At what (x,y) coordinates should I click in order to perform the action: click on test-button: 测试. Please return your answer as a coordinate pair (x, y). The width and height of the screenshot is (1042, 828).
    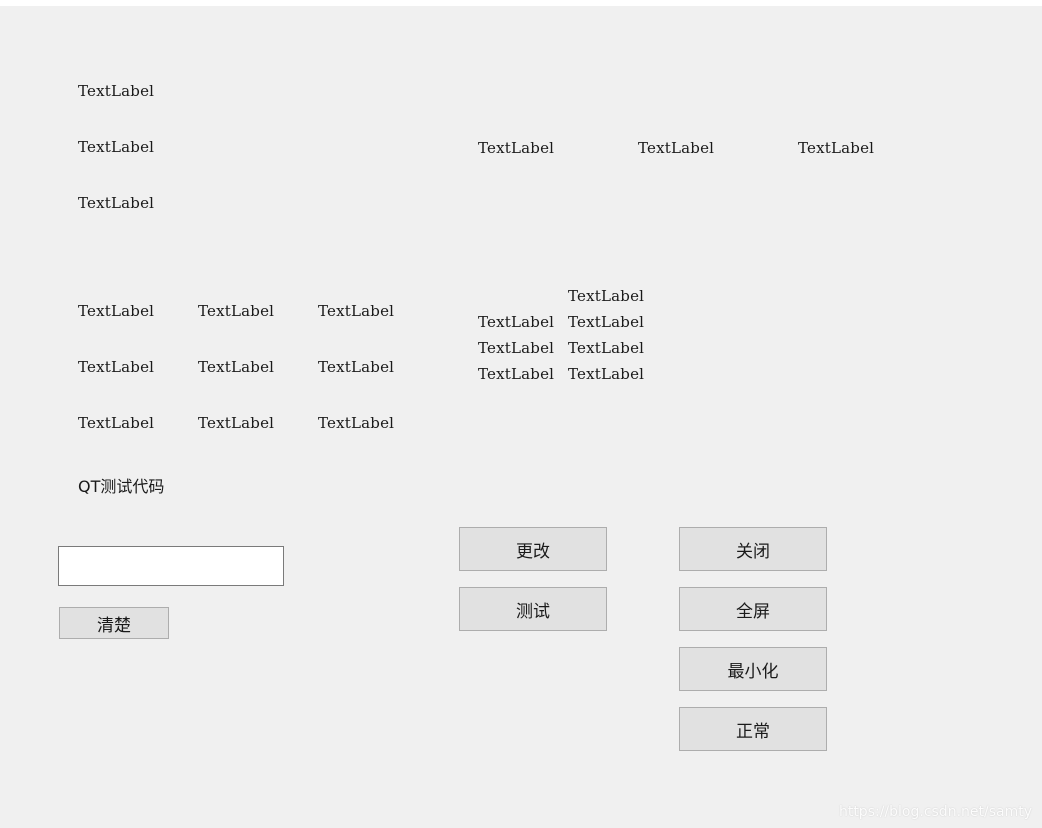
    Looking at the image, I should click on (533, 609).